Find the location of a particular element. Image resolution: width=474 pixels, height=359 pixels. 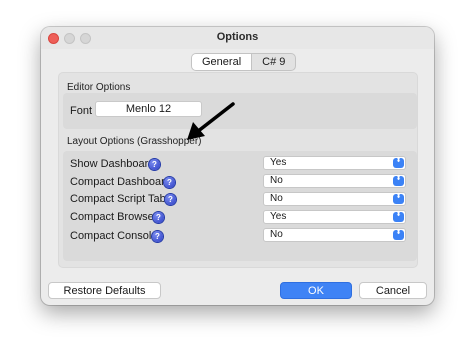

layout-options-heading: Layout Options (Grasshopper) is located at coordinates (134, 141).